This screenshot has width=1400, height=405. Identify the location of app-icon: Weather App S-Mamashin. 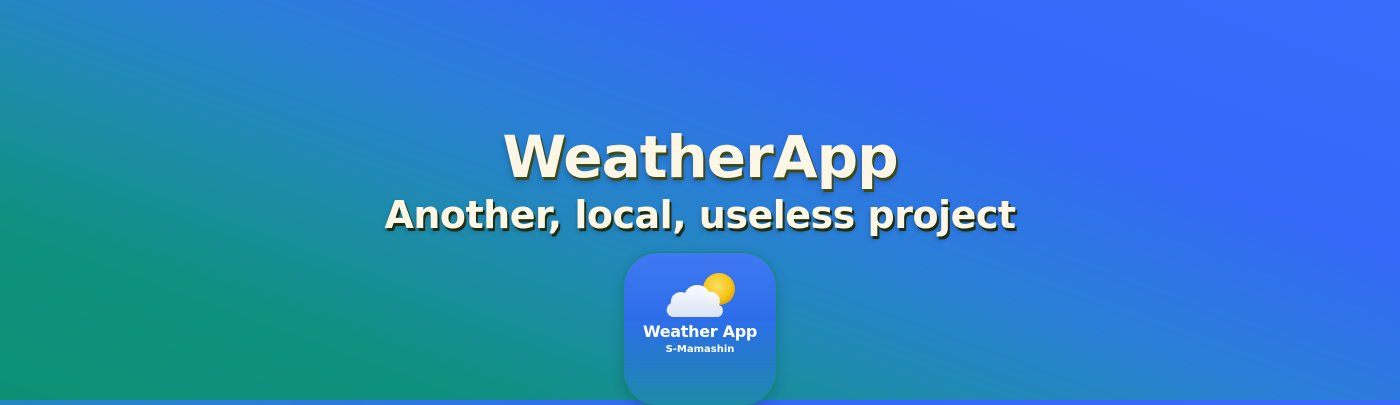
(700, 329).